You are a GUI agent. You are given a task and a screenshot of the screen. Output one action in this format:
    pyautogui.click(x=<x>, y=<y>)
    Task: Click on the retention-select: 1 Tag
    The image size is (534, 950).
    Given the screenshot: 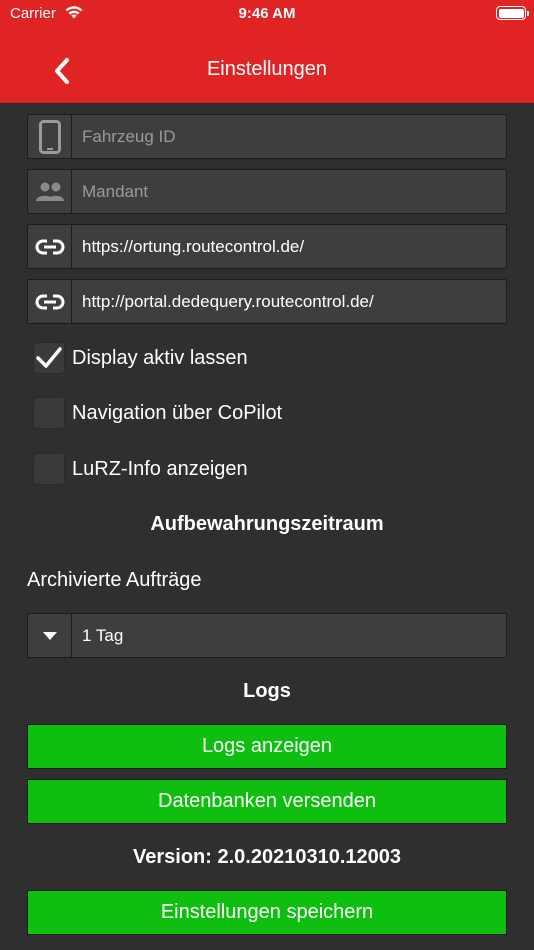 What is the action you would take?
    pyautogui.click(x=267, y=635)
    